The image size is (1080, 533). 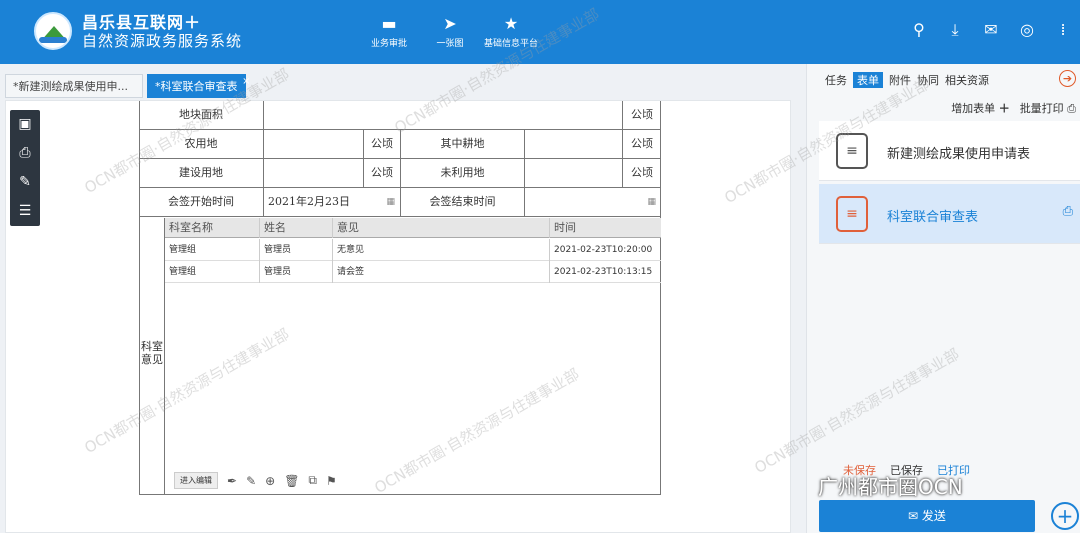 What do you see at coordinates (296, 228) in the screenshot?
I see `col-header: 姓名` at bounding box center [296, 228].